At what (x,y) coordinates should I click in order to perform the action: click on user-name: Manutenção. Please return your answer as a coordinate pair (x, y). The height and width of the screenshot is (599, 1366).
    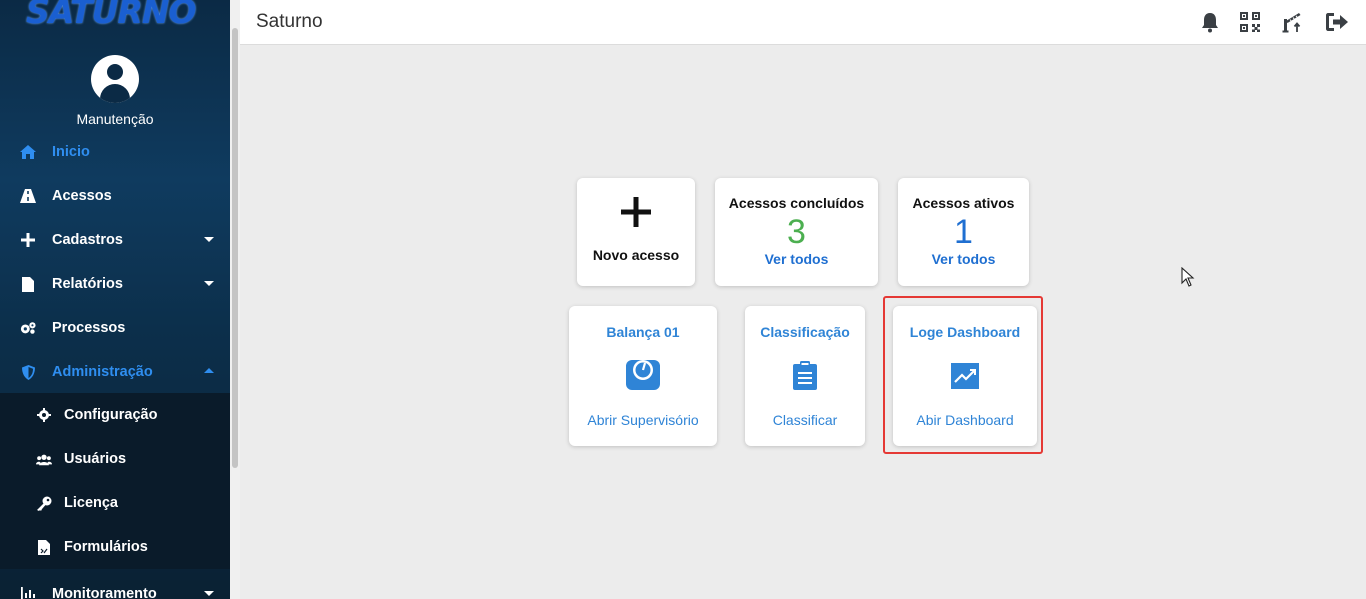
    Looking at the image, I should click on (115, 119).